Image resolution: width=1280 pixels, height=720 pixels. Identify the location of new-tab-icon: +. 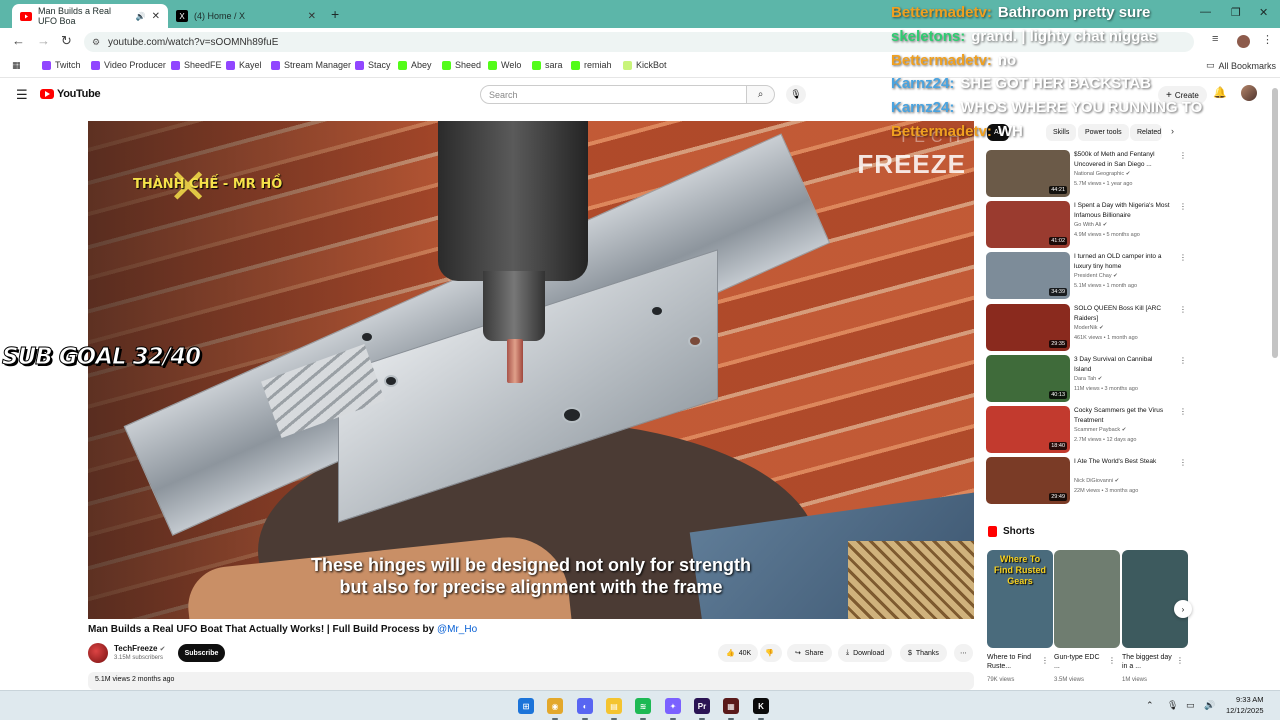
(335, 14).